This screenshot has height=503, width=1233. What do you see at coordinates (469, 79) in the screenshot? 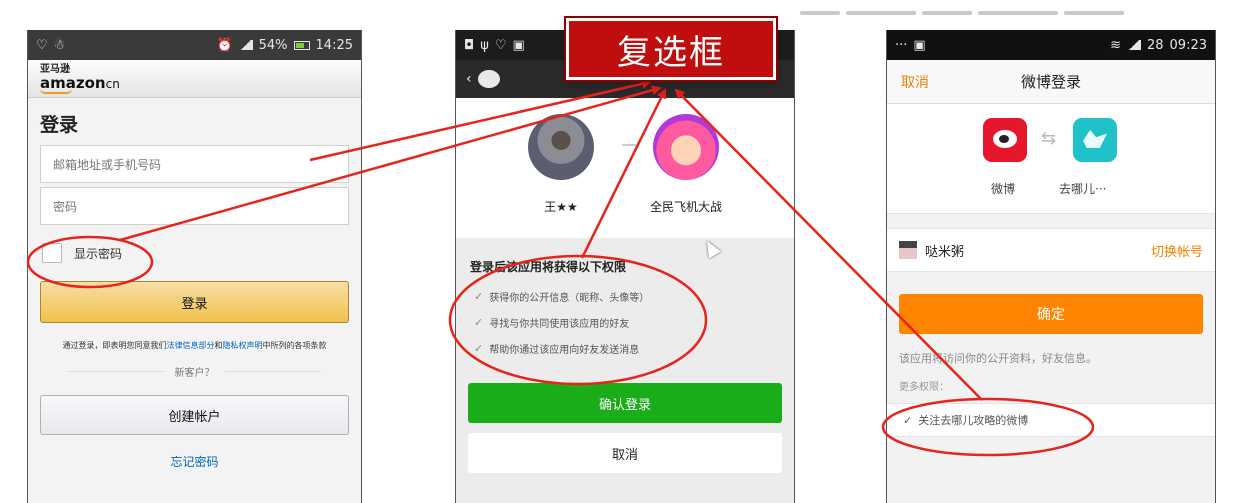
I see `back-icon: ‹` at bounding box center [469, 79].